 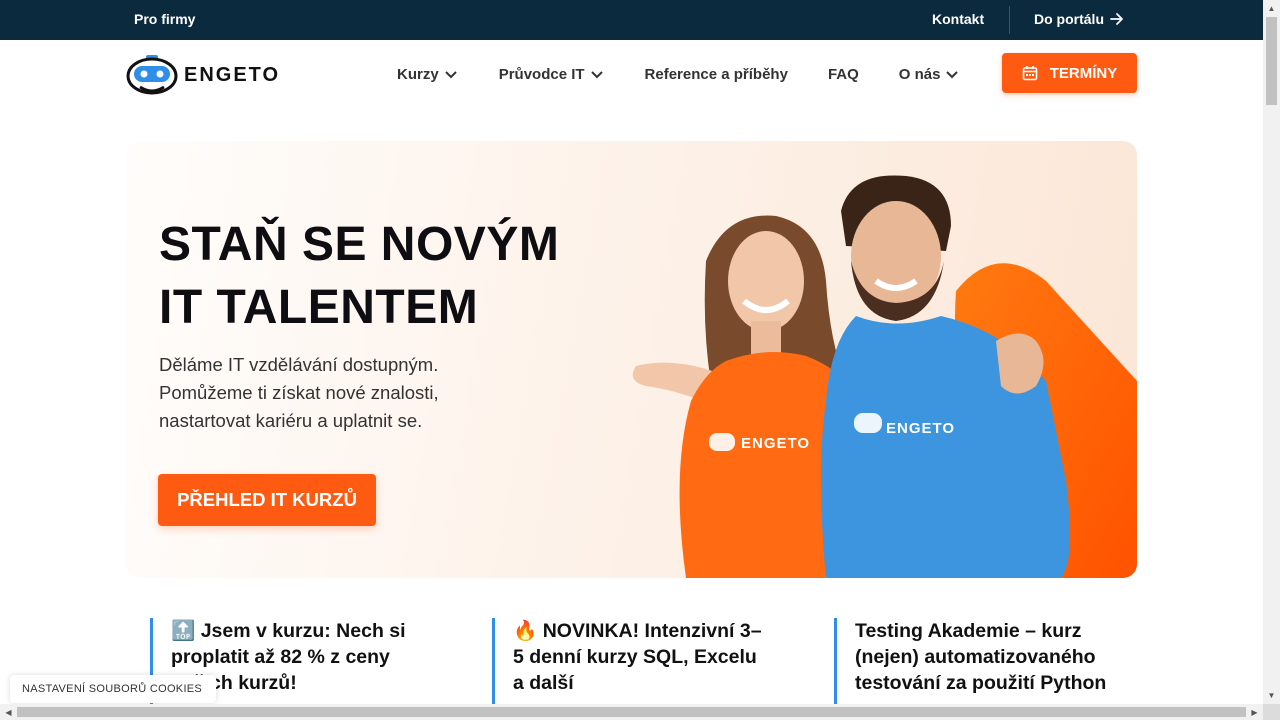 I want to click on nav-item-faq: FAQ, so click(x=843, y=74).